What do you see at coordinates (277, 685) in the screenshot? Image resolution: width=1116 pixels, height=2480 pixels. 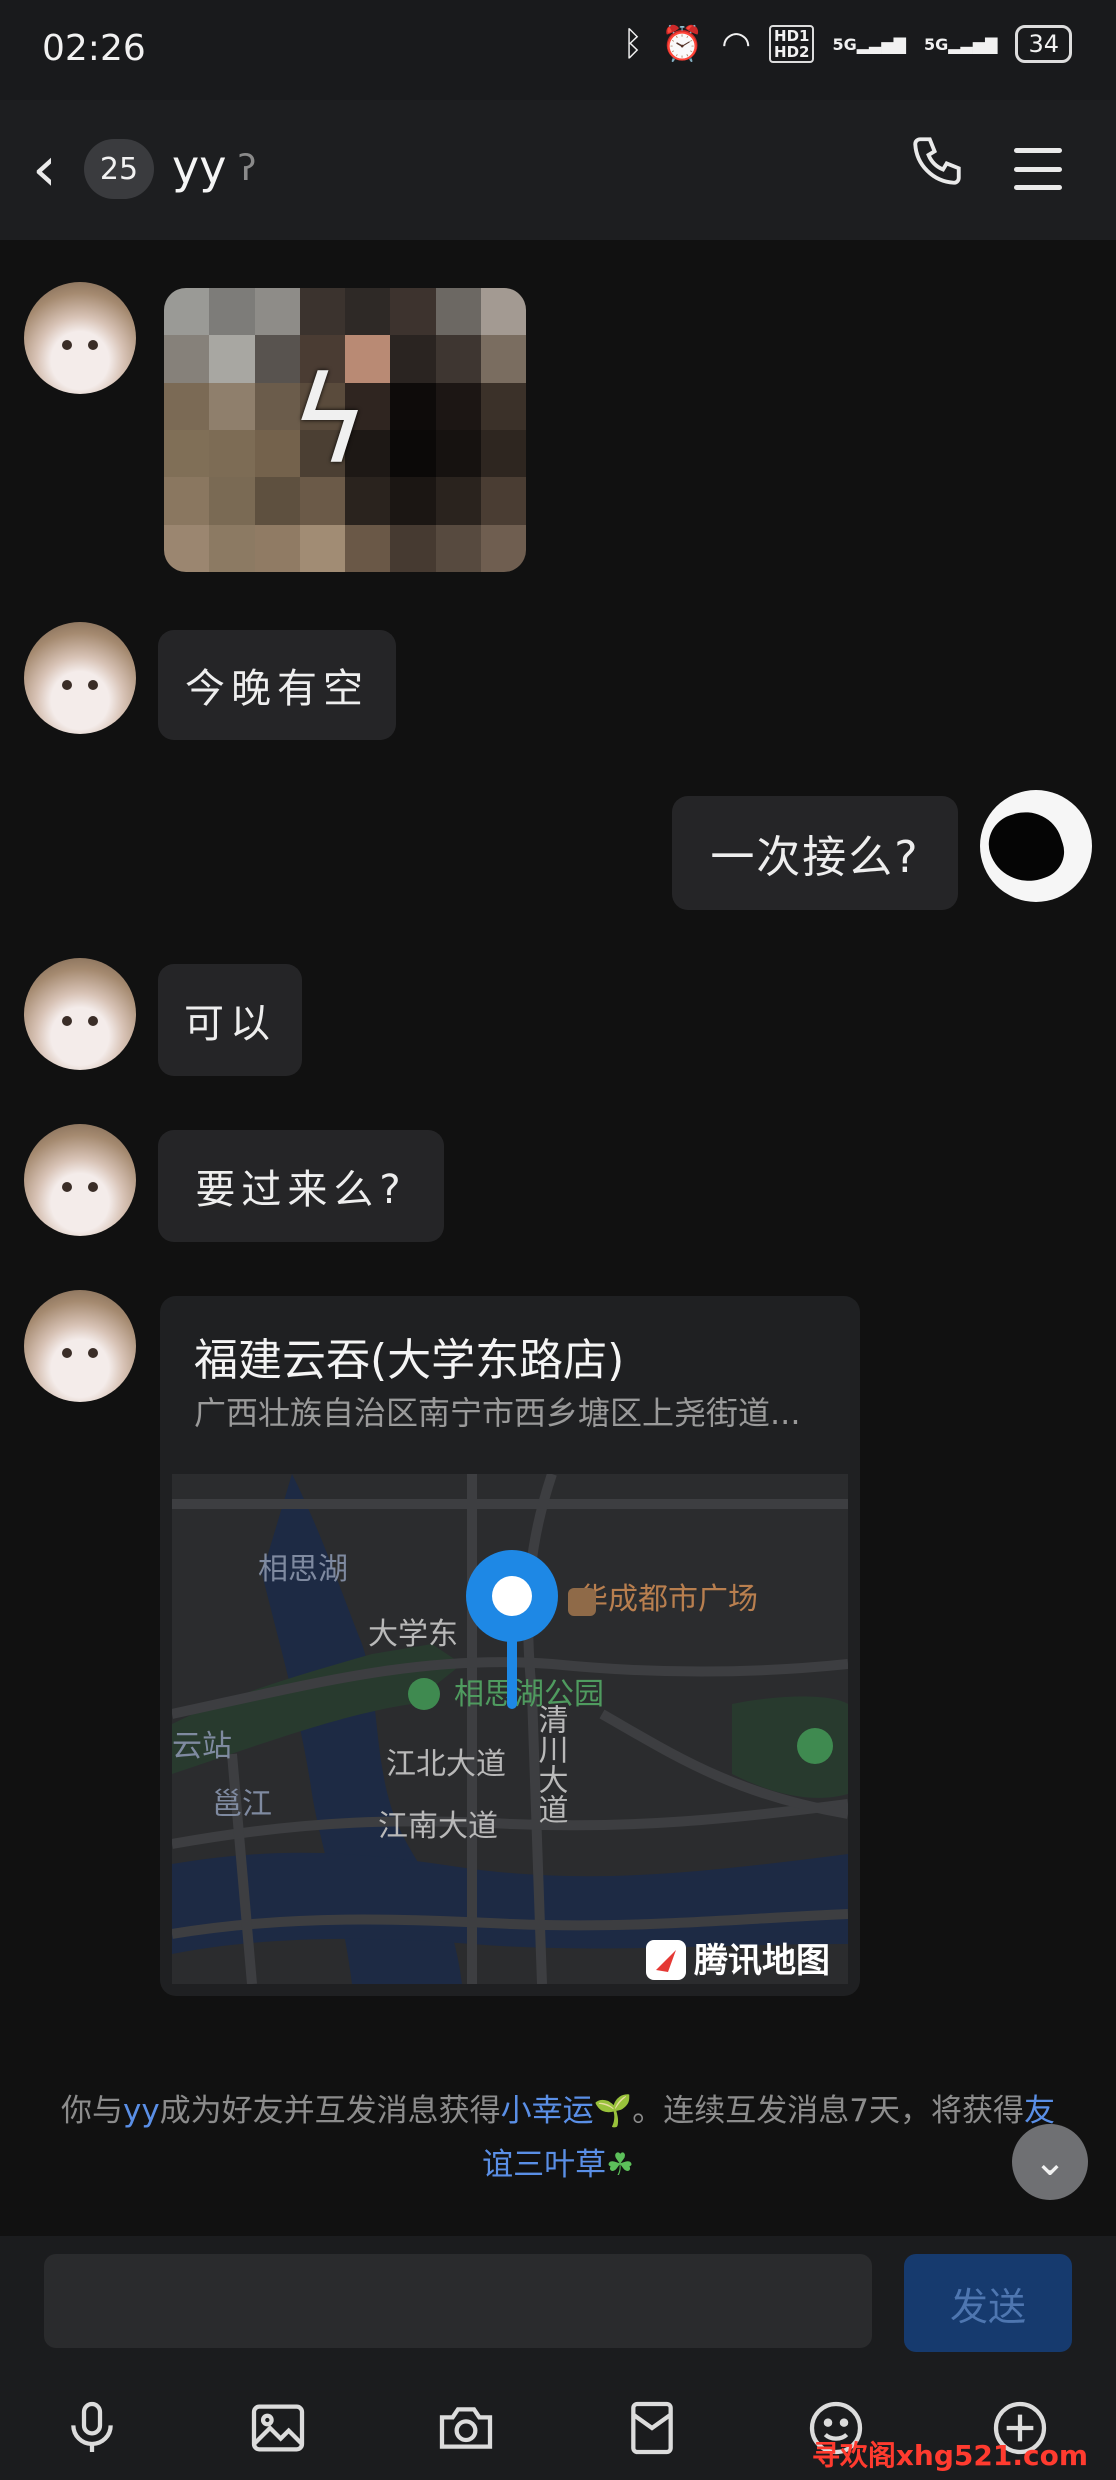 I see `message-bubble: 今晚有空` at bounding box center [277, 685].